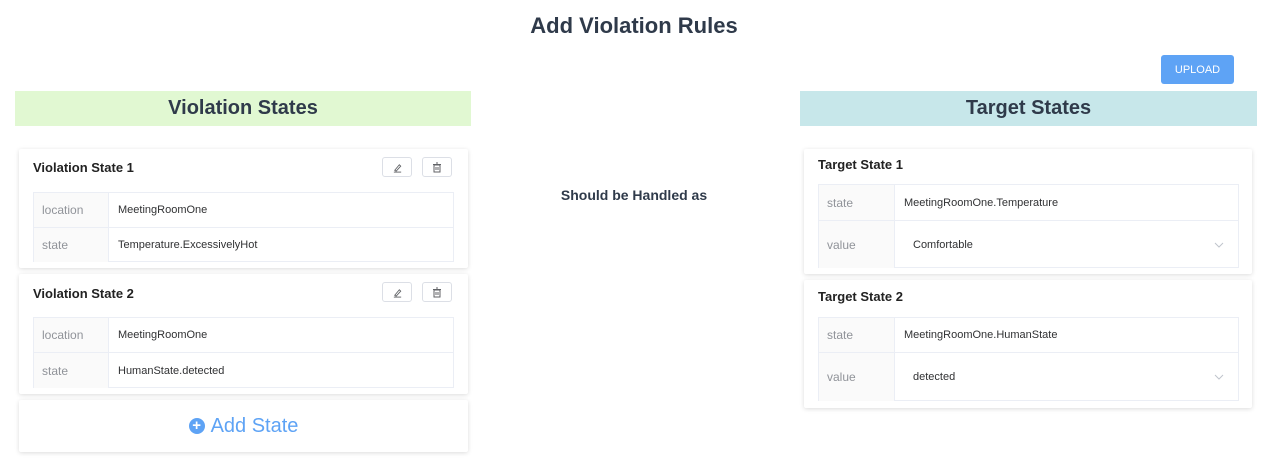 This screenshot has height=468, width=1268. I want to click on row-key: location, so click(71, 335).